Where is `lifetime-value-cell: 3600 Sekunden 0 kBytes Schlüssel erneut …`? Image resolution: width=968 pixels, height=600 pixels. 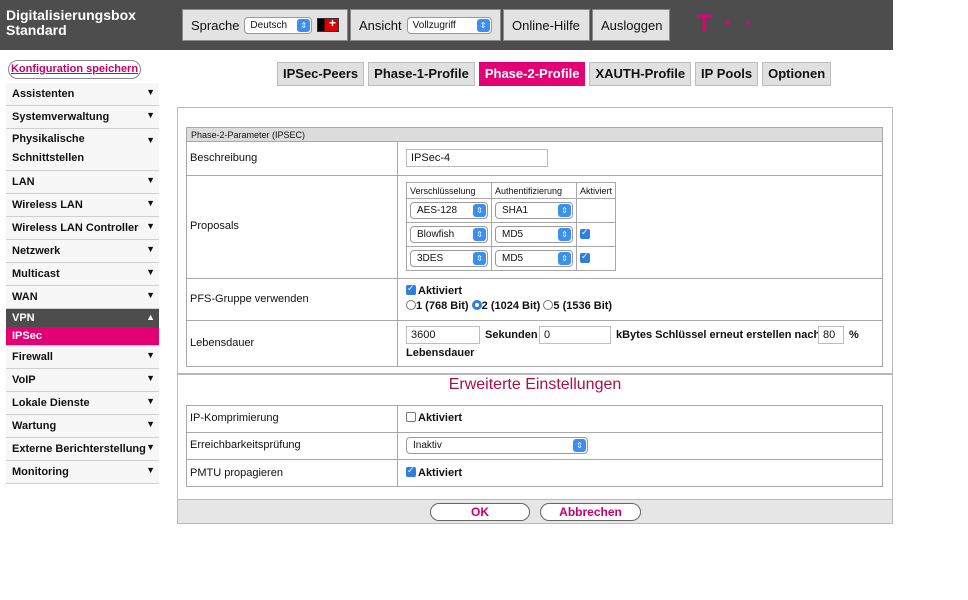 lifetime-value-cell: 3600 Sekunden 0 kBytes Schlüssel erneut … is located at coordinates (639, 343).